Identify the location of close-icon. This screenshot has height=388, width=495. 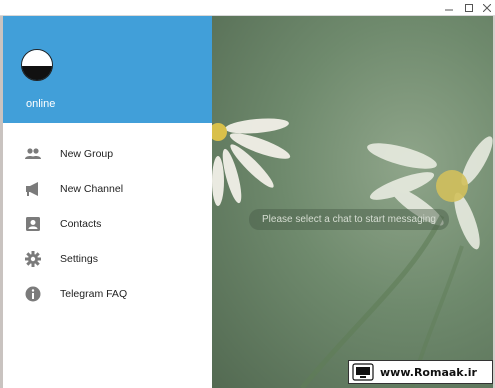
(487, 8).